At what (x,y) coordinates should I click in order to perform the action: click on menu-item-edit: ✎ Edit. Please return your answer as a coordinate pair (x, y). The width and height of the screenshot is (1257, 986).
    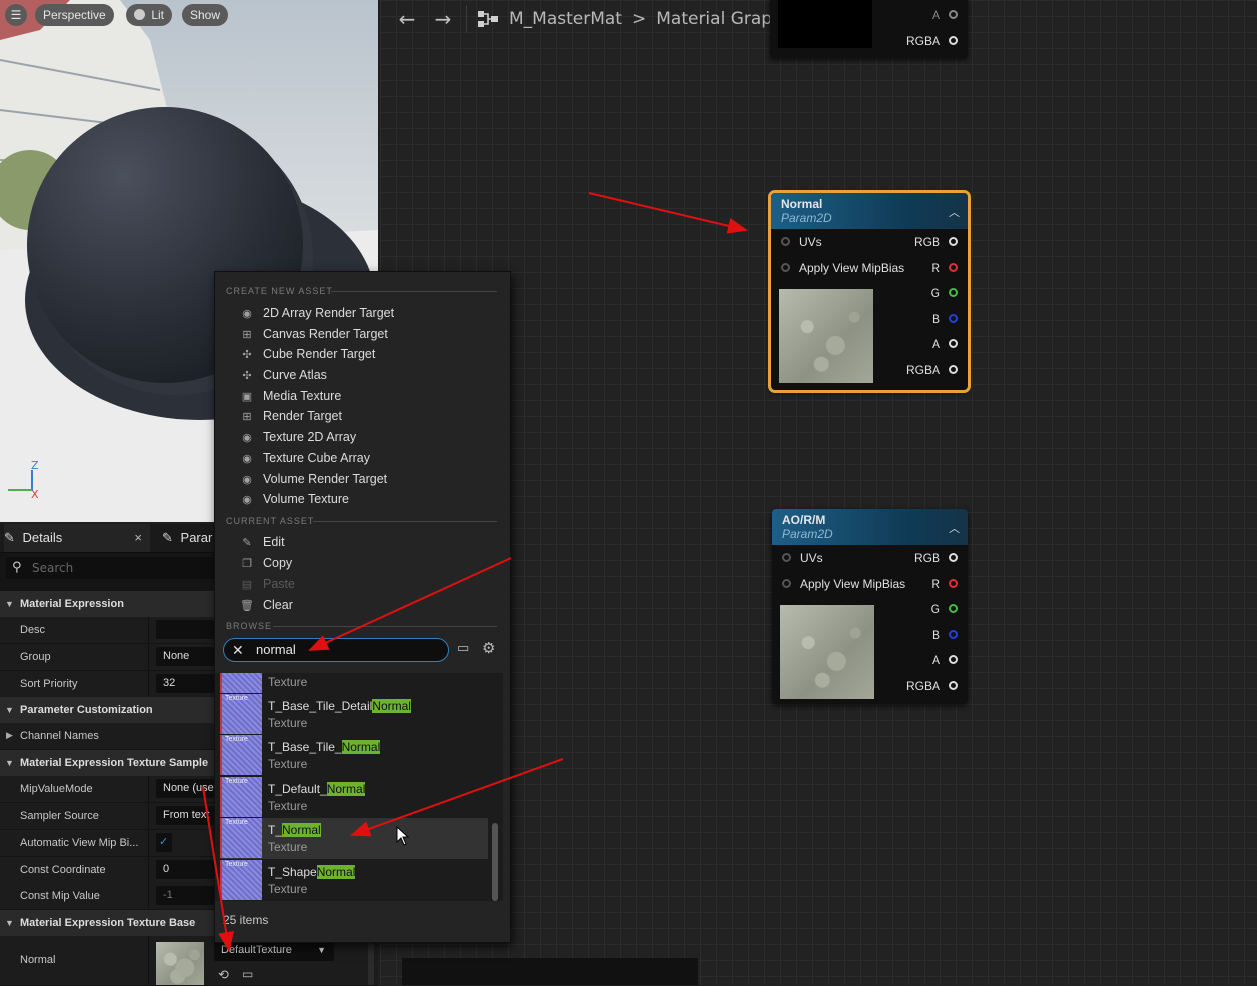
    Looking at the image, I should click on (261, 542).